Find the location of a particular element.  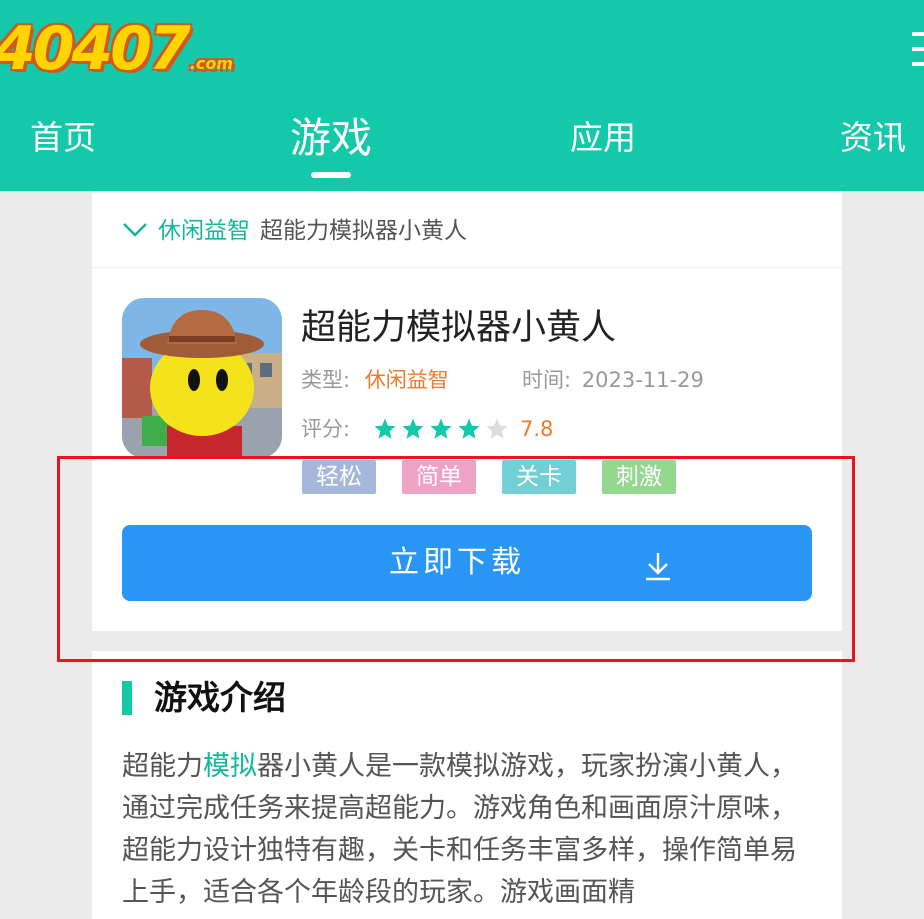

breadcrumb-category: 休闲益智 is located at coordinates (204, 231).